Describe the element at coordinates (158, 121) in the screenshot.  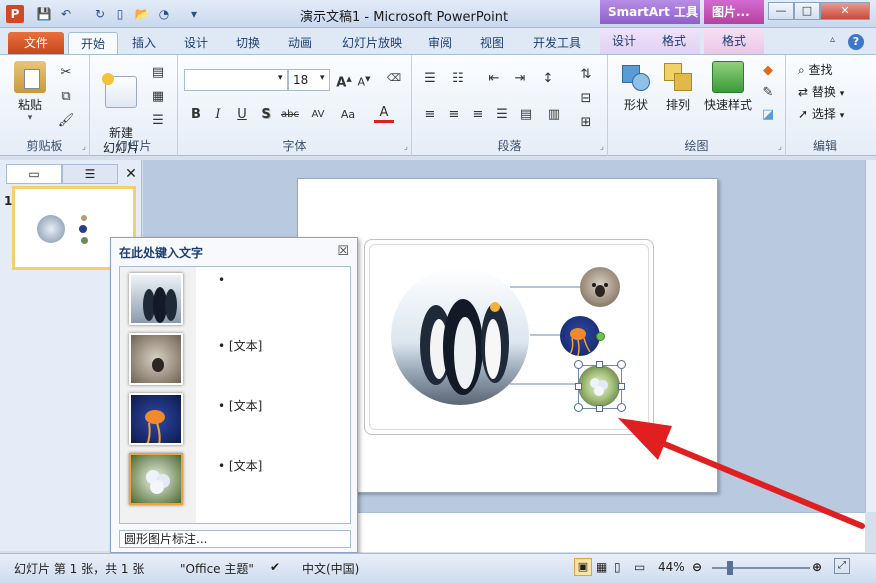
I see `section-icon: ☰` at that location.